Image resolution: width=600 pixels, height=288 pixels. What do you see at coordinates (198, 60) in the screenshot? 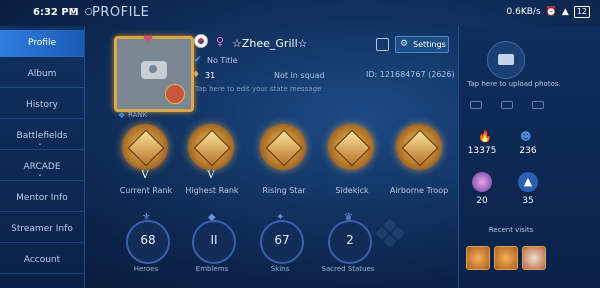
I see `title-badge-icon: ✔` at bounding box center [198, 60].